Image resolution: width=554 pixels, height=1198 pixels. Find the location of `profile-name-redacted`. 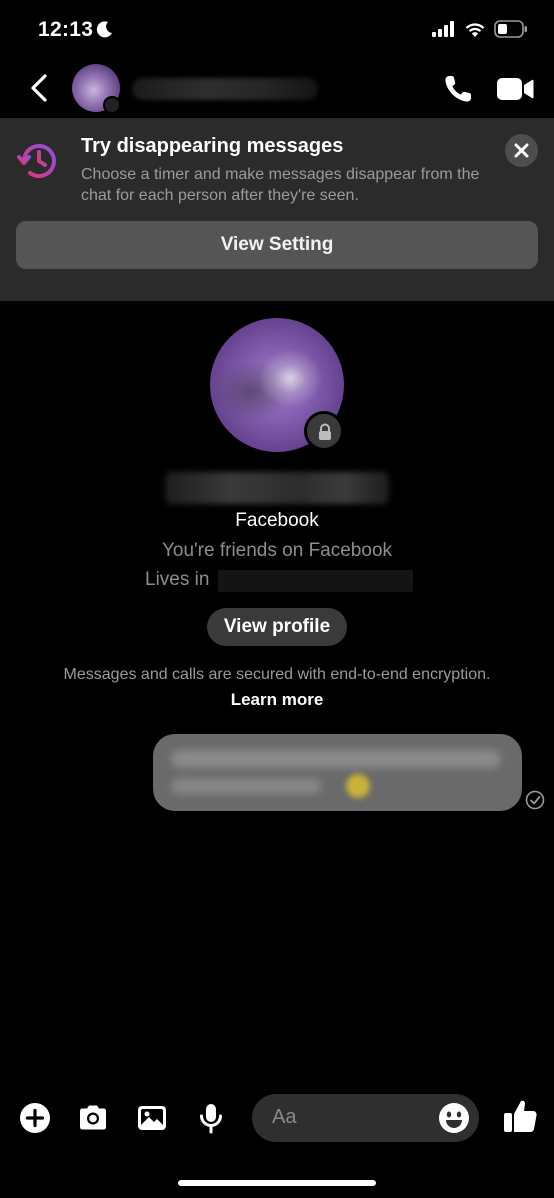

profile-name-redacted is located at coordinates (277, 488).